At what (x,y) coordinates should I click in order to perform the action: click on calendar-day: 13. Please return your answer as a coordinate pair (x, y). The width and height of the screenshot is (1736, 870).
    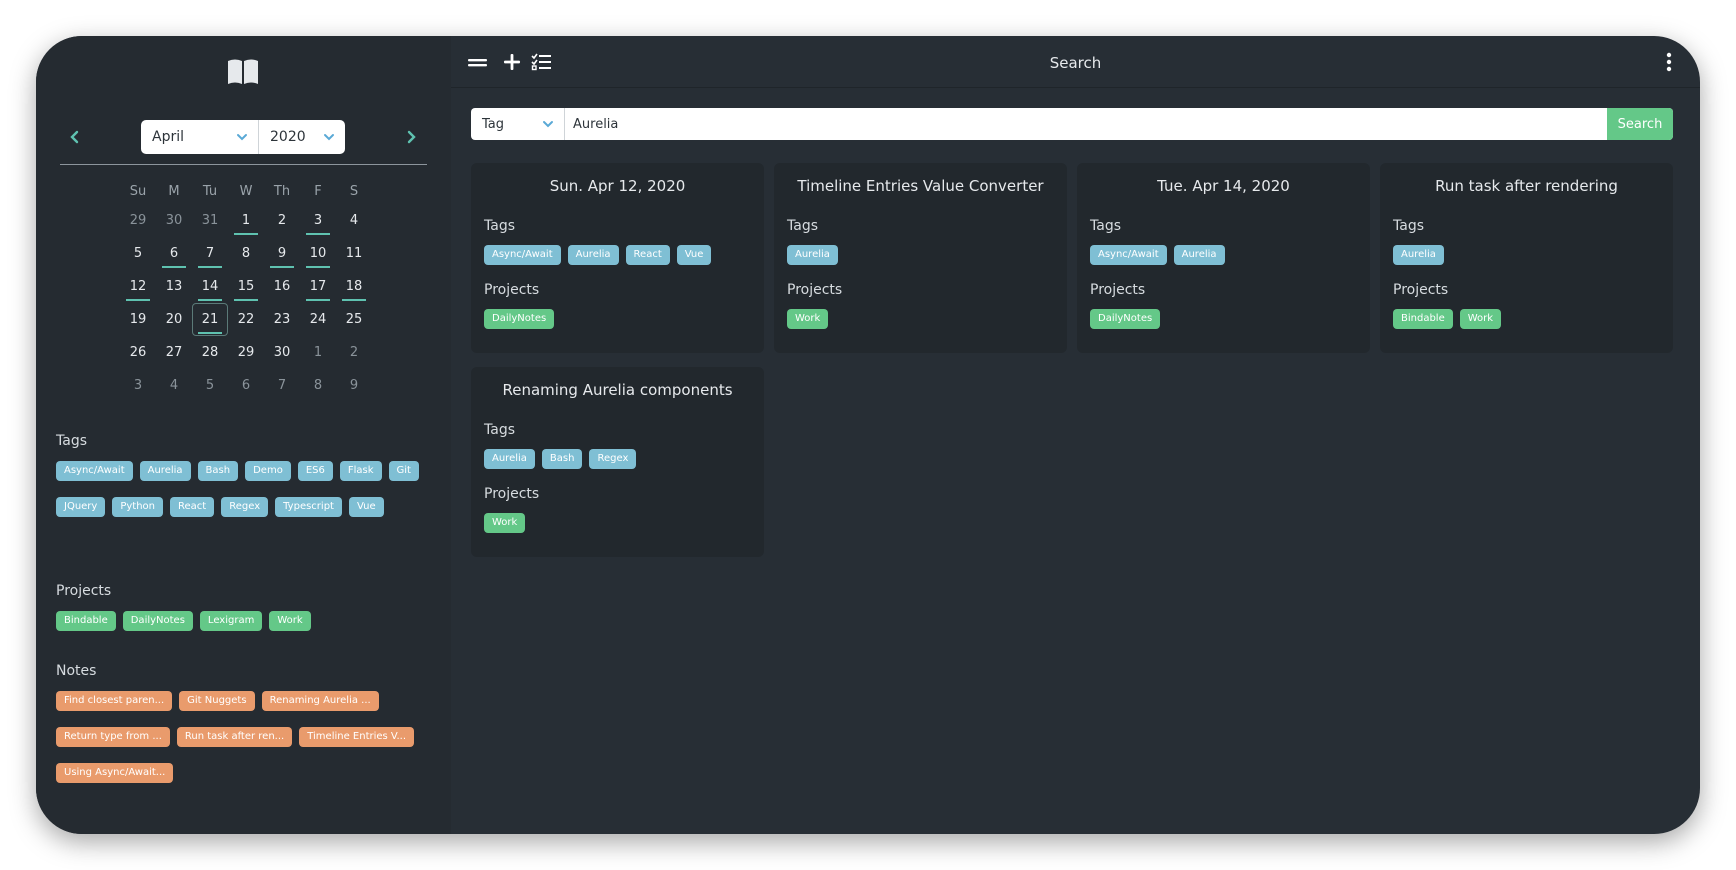
    Looking at the image, I should click on (174, 286).